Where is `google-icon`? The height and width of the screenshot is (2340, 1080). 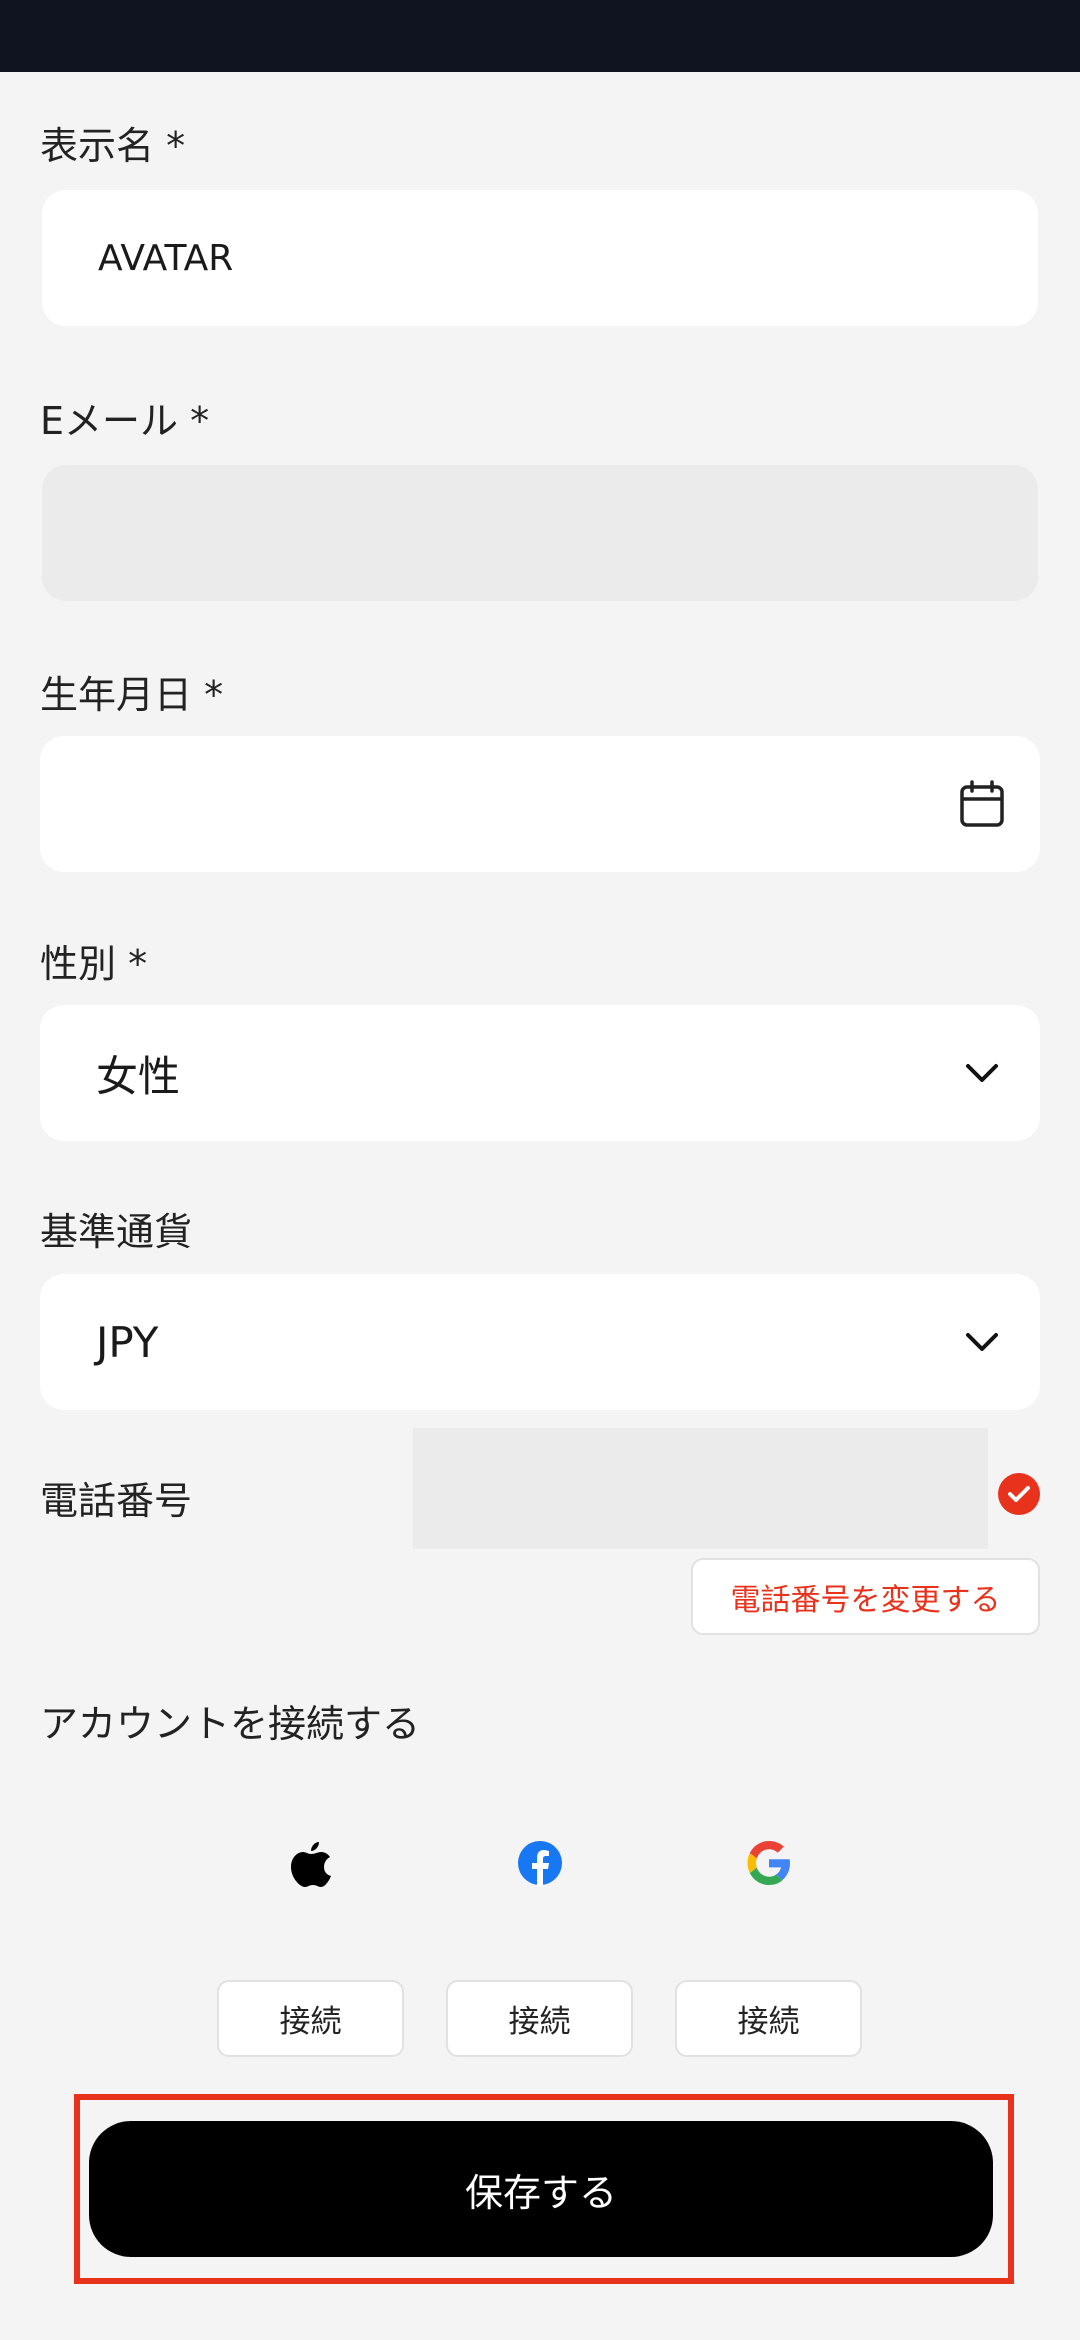
google-icon is located at coordinates (769, 1863).